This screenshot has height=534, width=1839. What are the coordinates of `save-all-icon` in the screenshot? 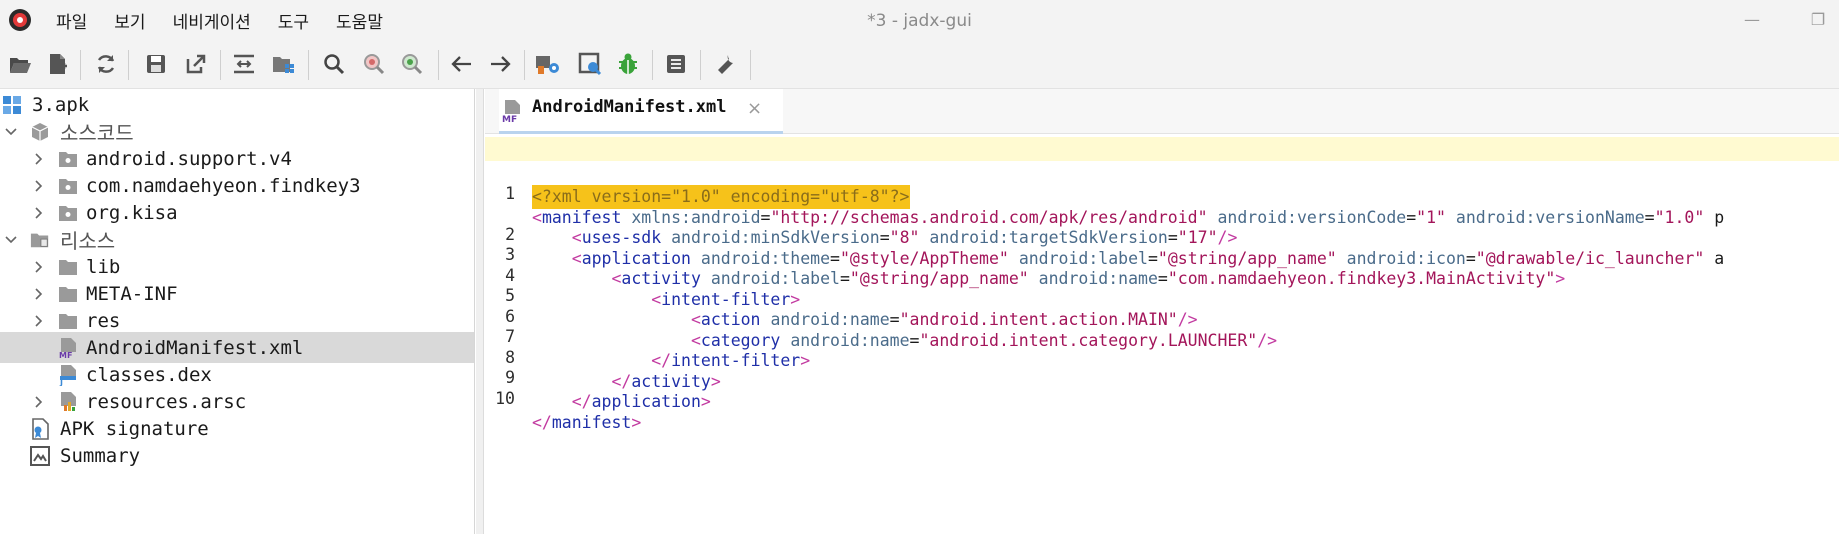 It's located at (156, 64).